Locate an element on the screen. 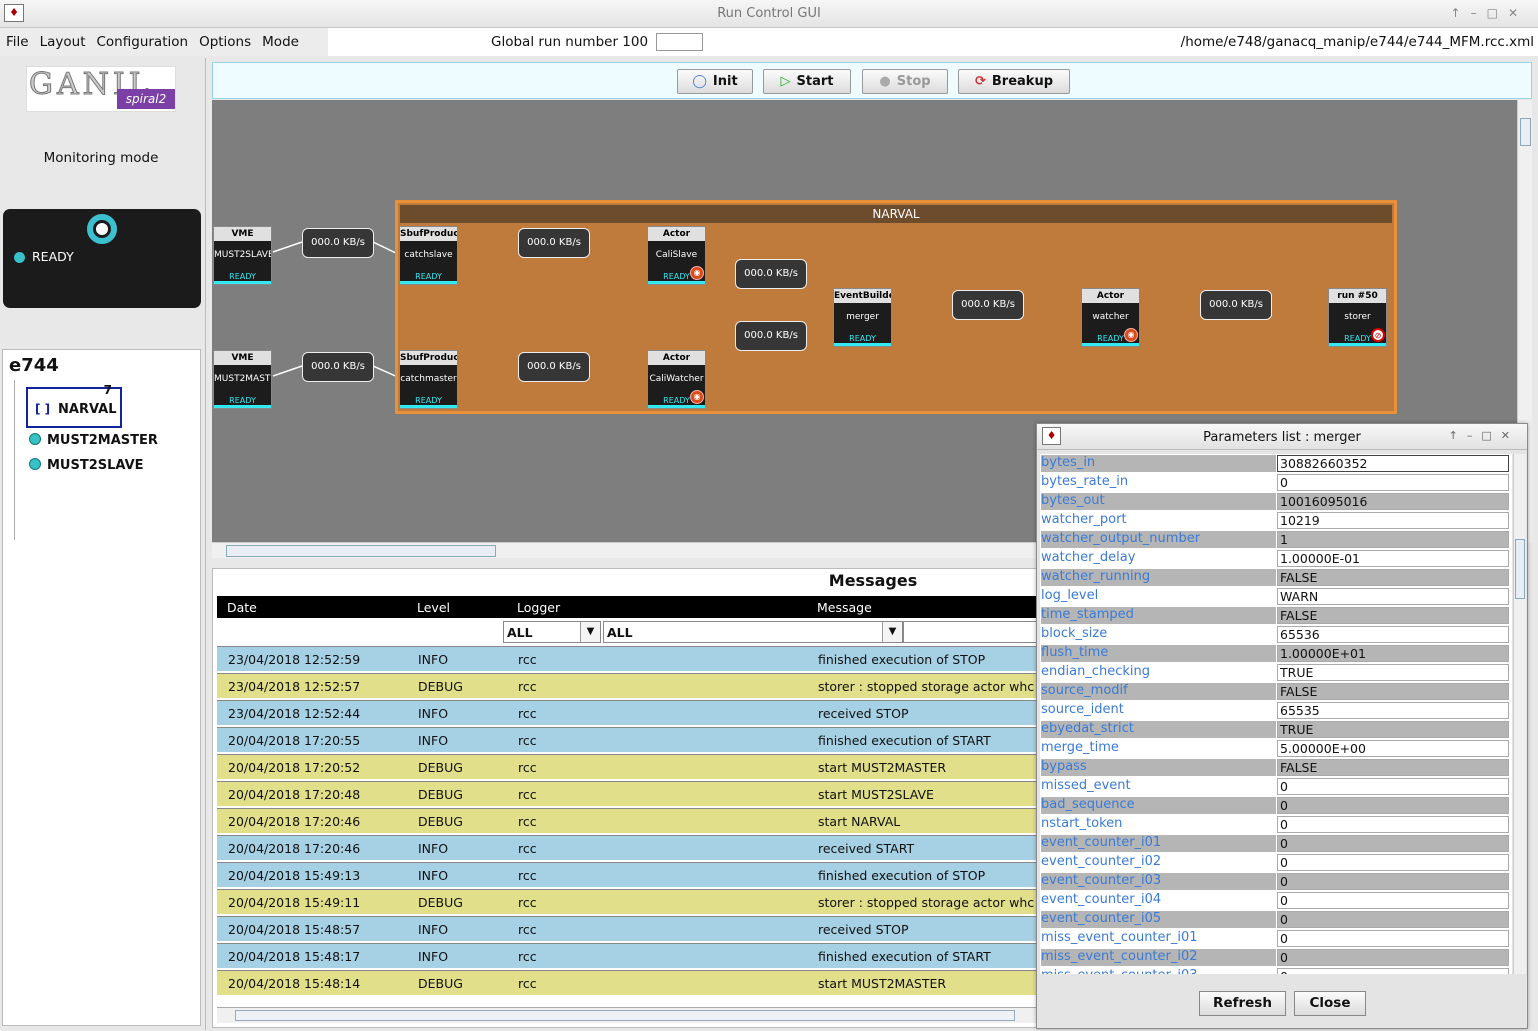 This screenshot has height=1031, width=1538. param-value: 10219 is located at coordinates (1393, 520).